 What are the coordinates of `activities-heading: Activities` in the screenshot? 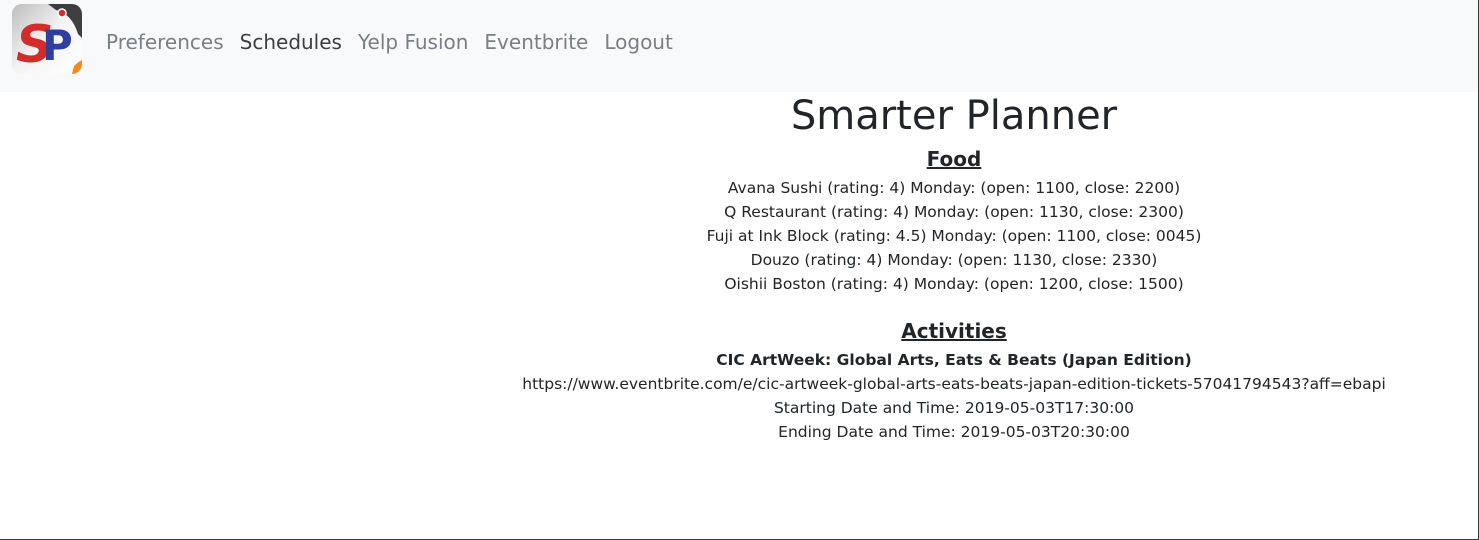 It's located at (954, 331).